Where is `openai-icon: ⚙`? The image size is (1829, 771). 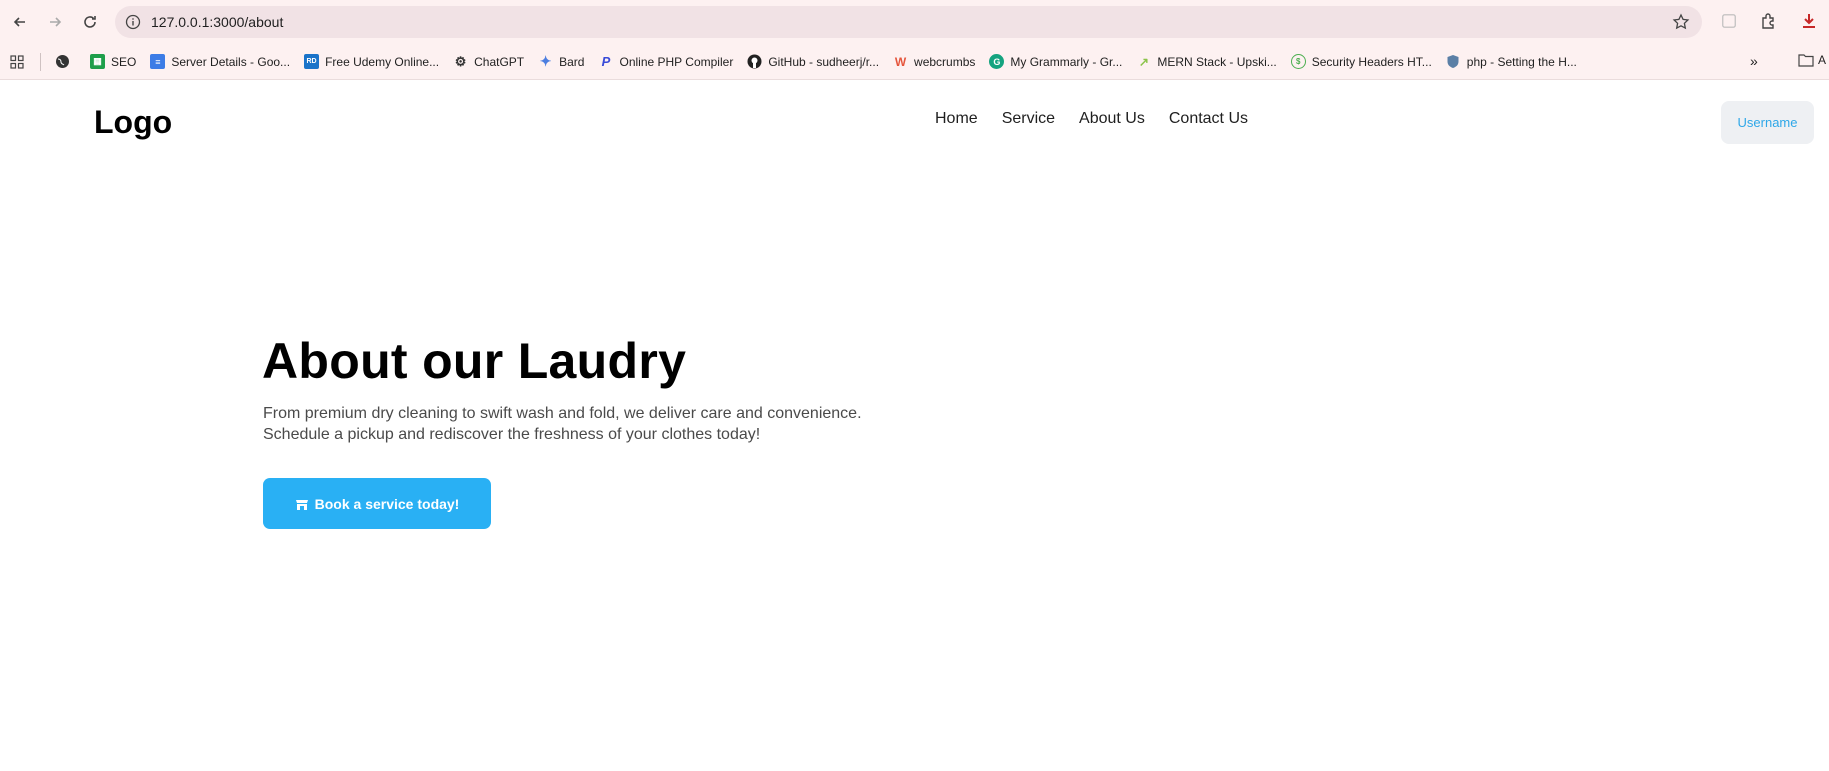 openai-icon: ⚙ is located at coordinates (460, 61).